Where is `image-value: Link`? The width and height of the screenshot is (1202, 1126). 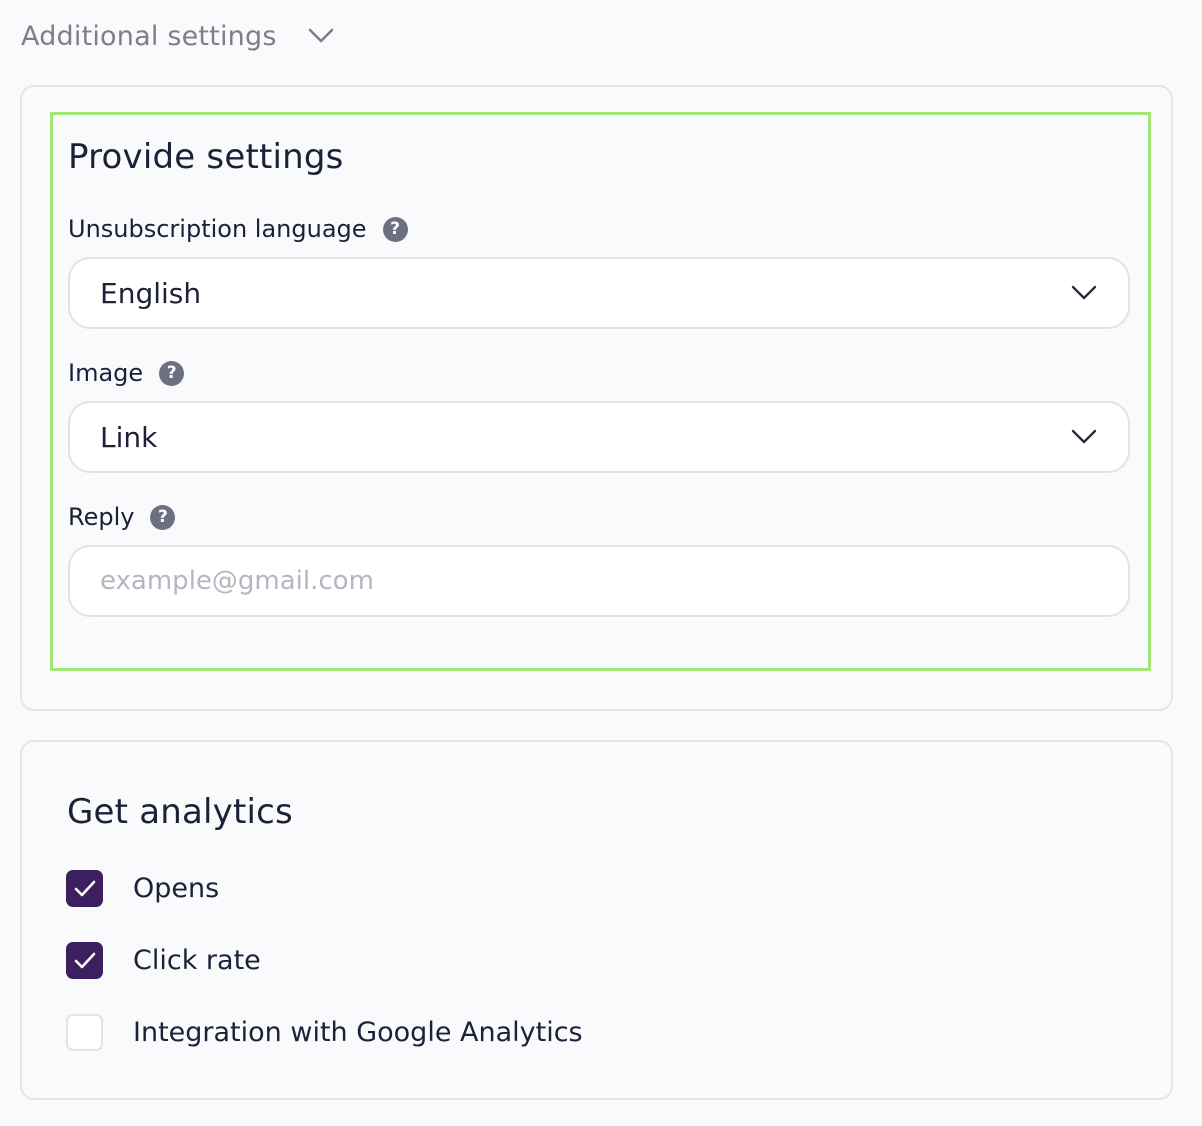 image-value: Link is located at coordinates (129, 437).